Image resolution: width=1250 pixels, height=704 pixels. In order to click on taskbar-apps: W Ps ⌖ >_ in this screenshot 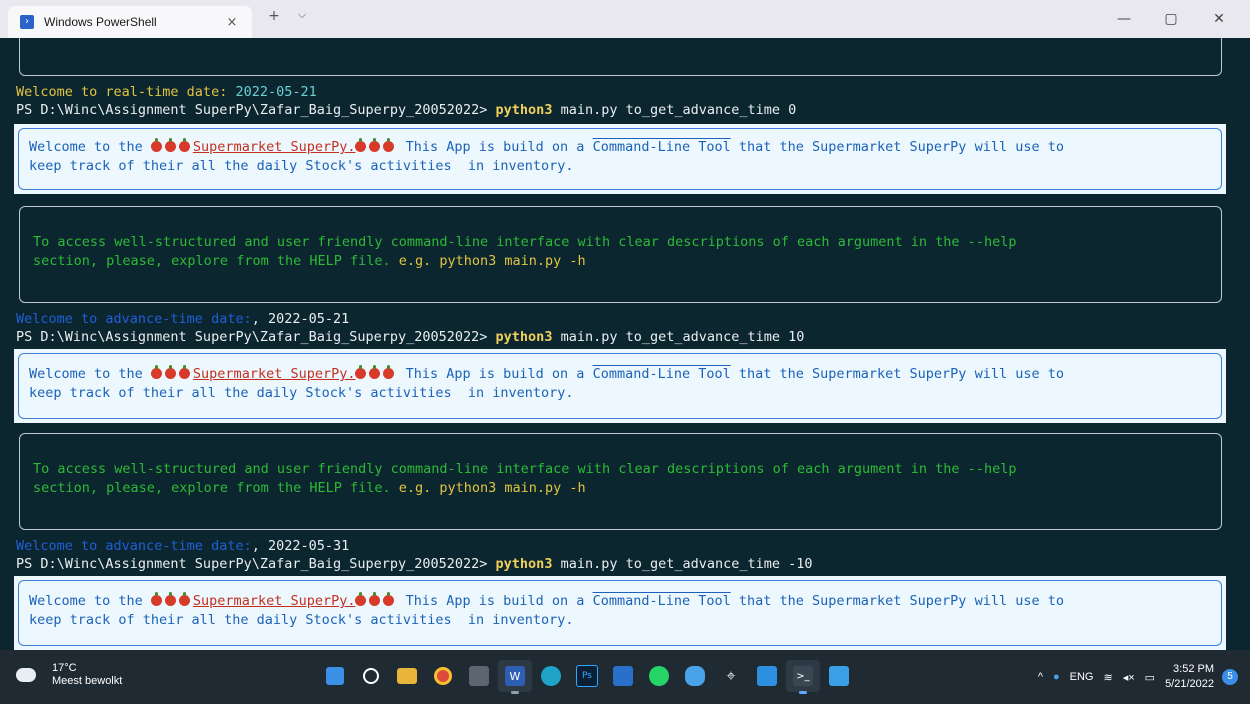, I will do `click(588, 677)`.